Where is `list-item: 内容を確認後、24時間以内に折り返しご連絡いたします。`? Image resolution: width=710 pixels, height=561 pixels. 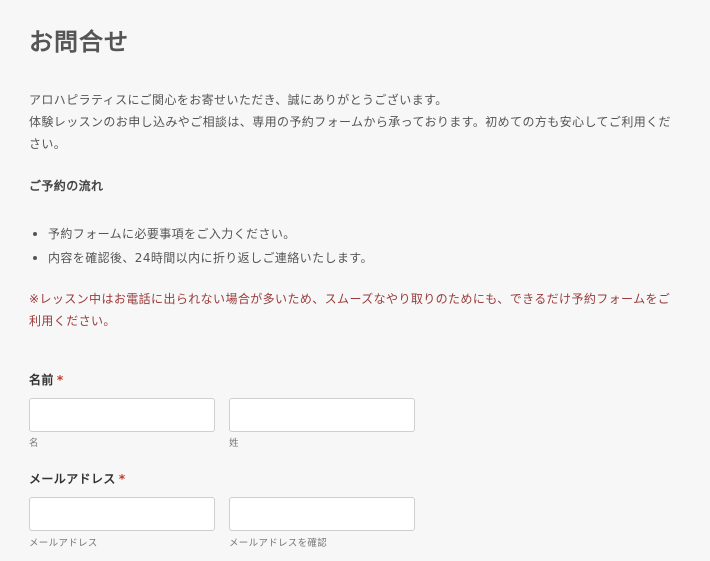
list-item: 内容を確認後、24時間以内に折り返しご連絡いたします。 is located at coordinates (203, 258).